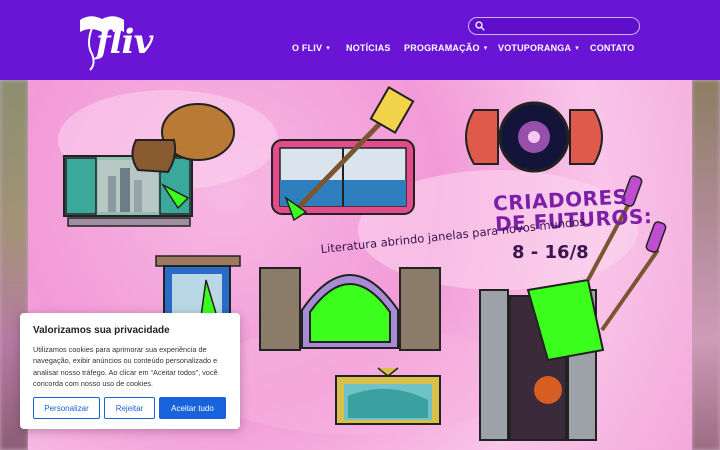  Describe the element at coordinates (368, 48) in the screenshot. I see `nav-item-noticias: NOTÍCIAS` at that location.